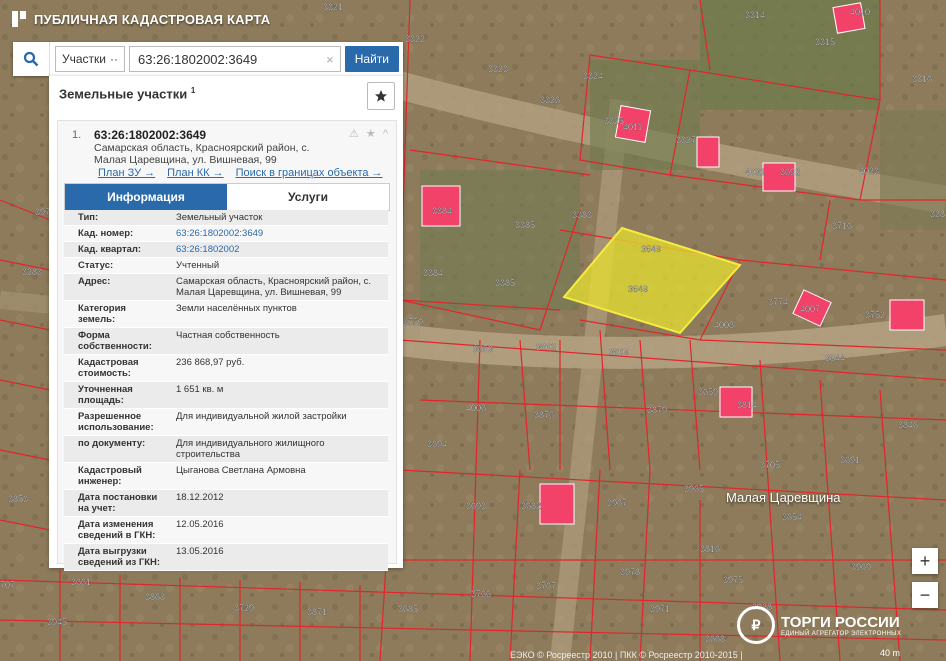 This screenshot has height=661, width=946. What do you see at coordinates (840, 622) in the screenshot?
I see `torgi-name: ТОРГИ РОССИИ` at bounding box center [840, 622].